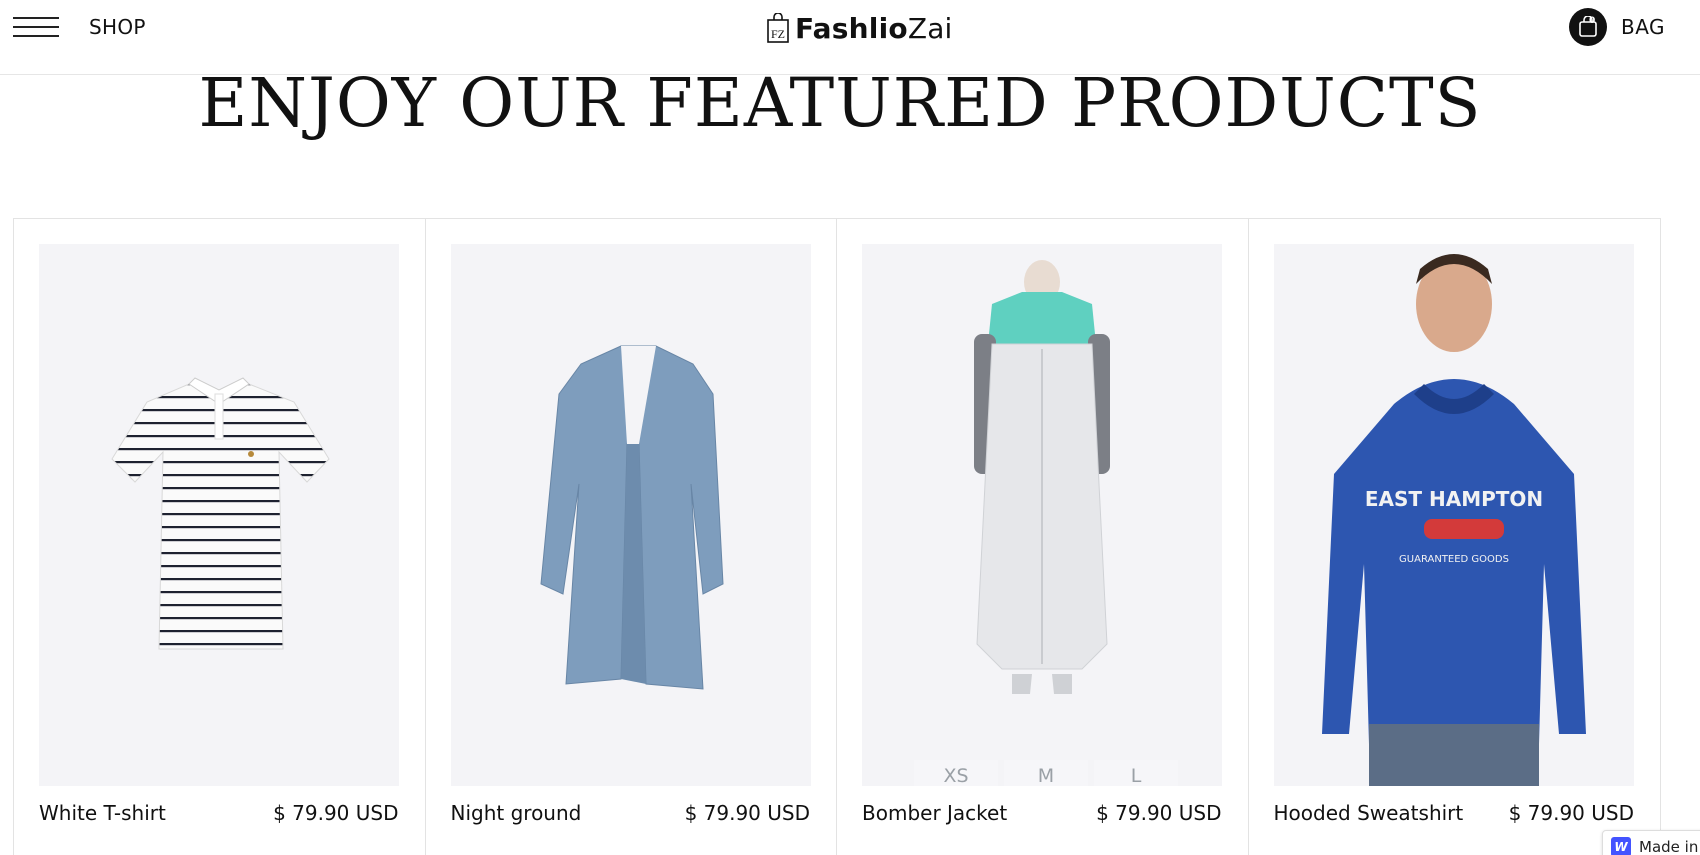  I want to click on product-image-cardigan, so click(630, 515).